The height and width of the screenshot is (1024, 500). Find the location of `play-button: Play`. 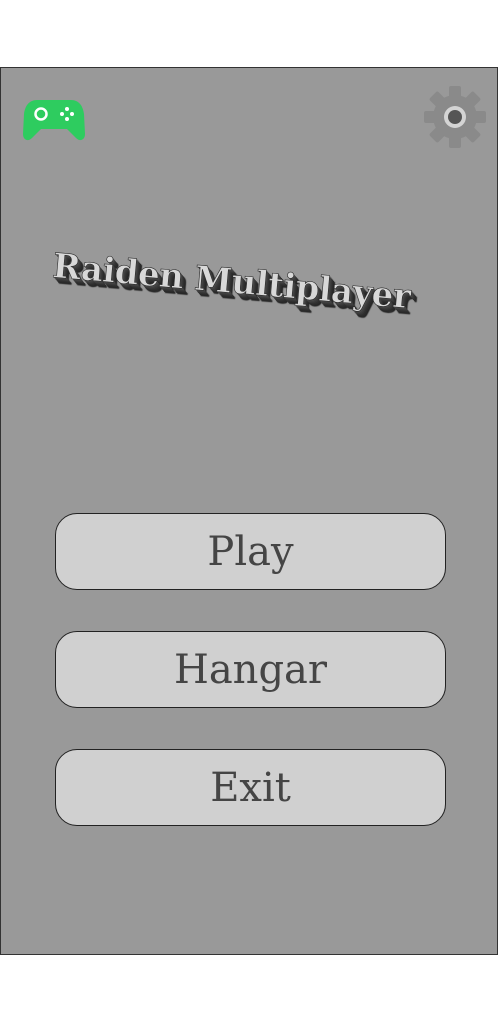

play-button: Play is located at coordinates (250, 551).